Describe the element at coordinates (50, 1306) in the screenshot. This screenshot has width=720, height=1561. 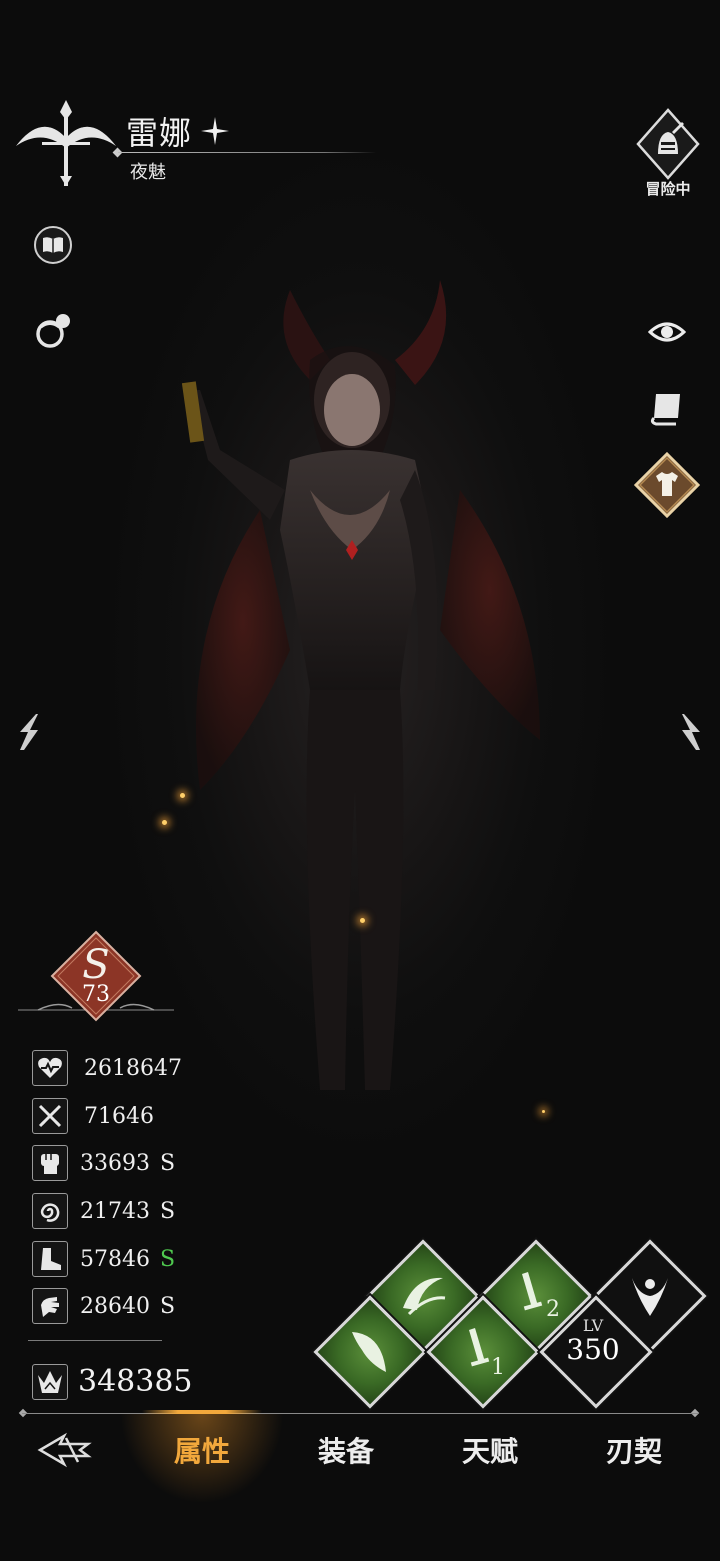
I see `hand-icon` at that location.